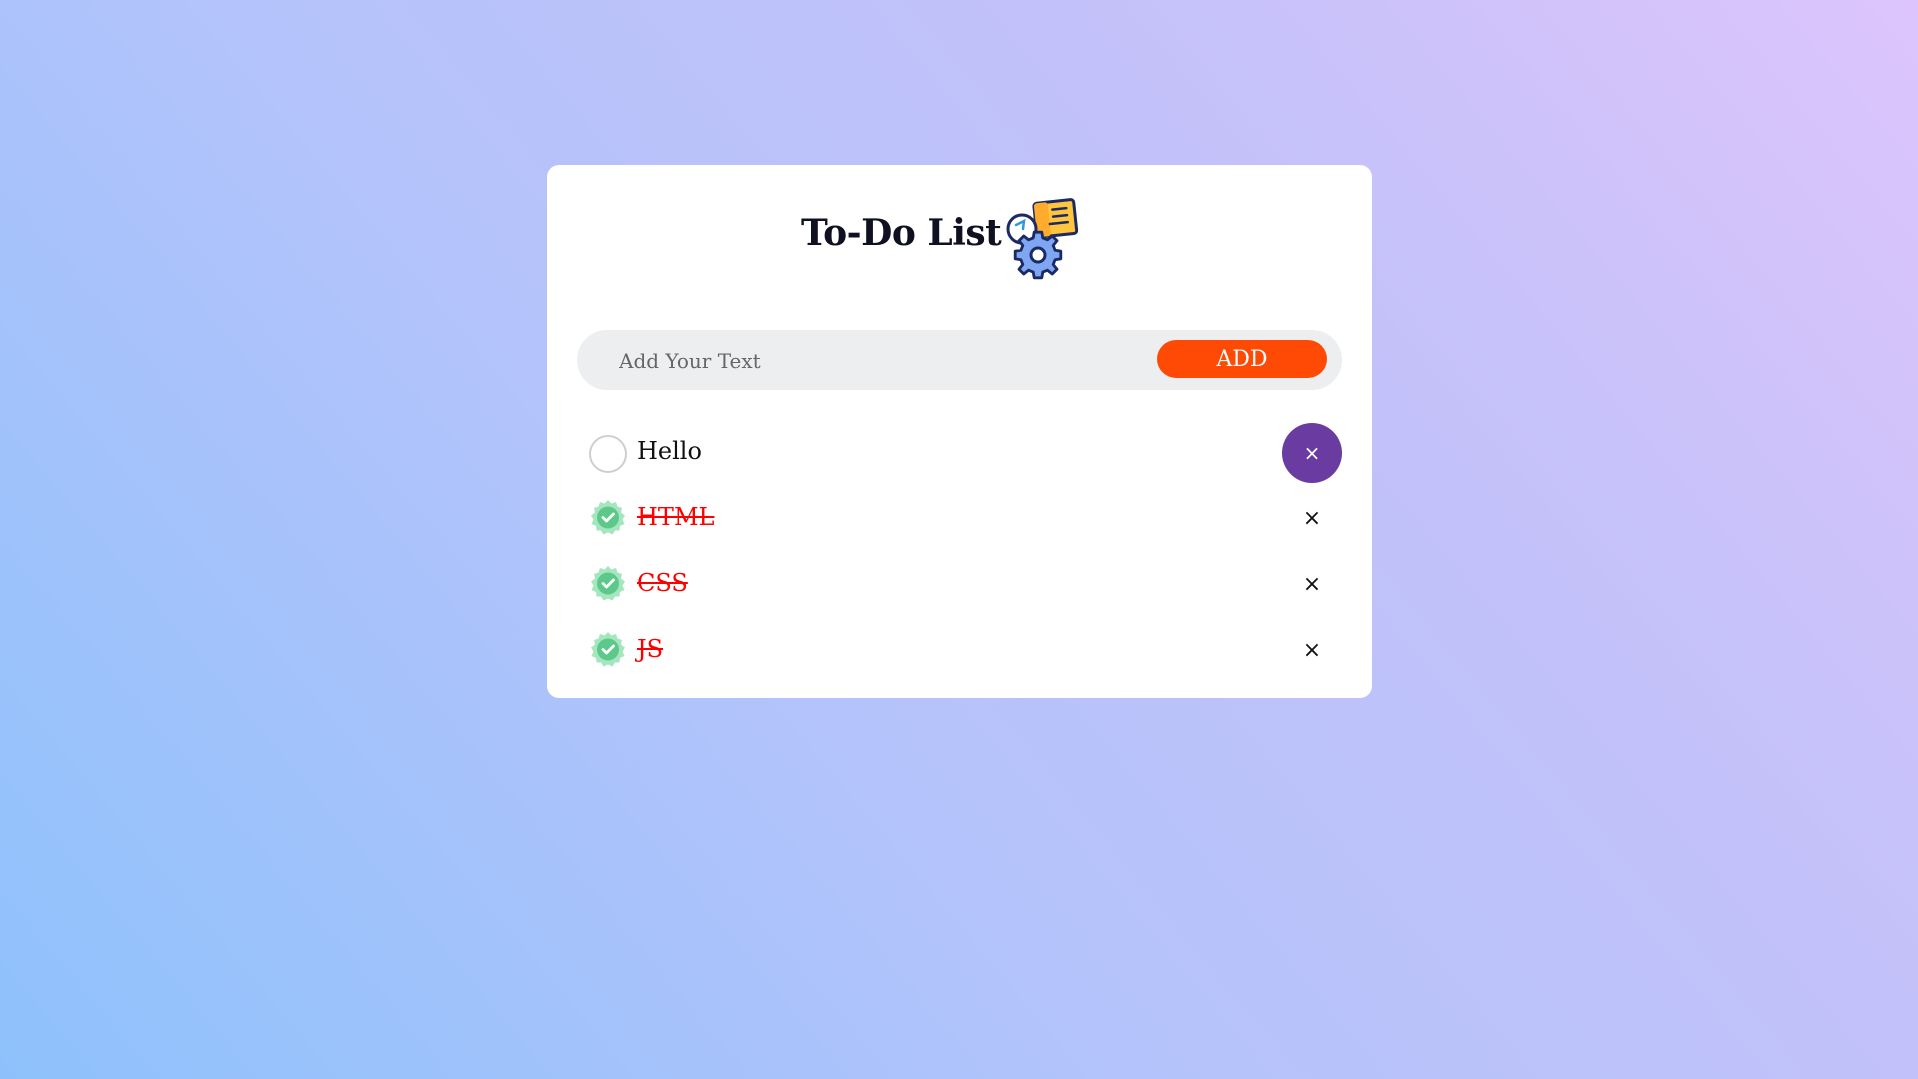  I want to click on task-settings-icon, so click(1042, 239).